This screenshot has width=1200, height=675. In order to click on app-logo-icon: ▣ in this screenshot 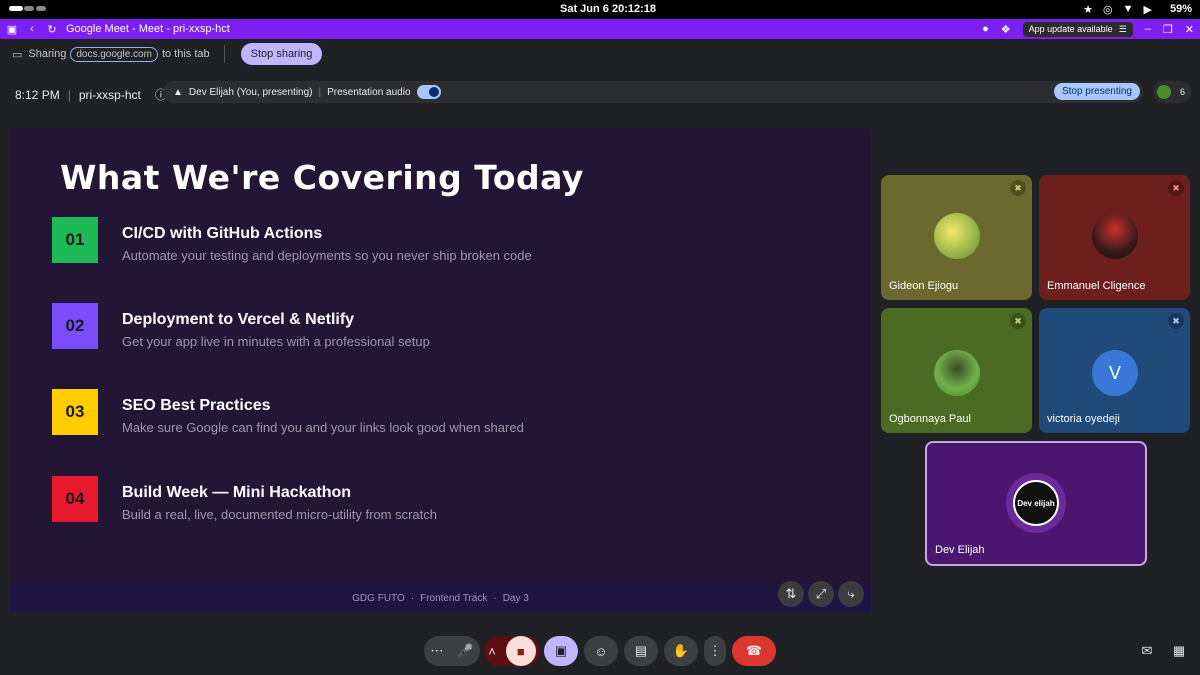, I will do `click(12, 29)`.